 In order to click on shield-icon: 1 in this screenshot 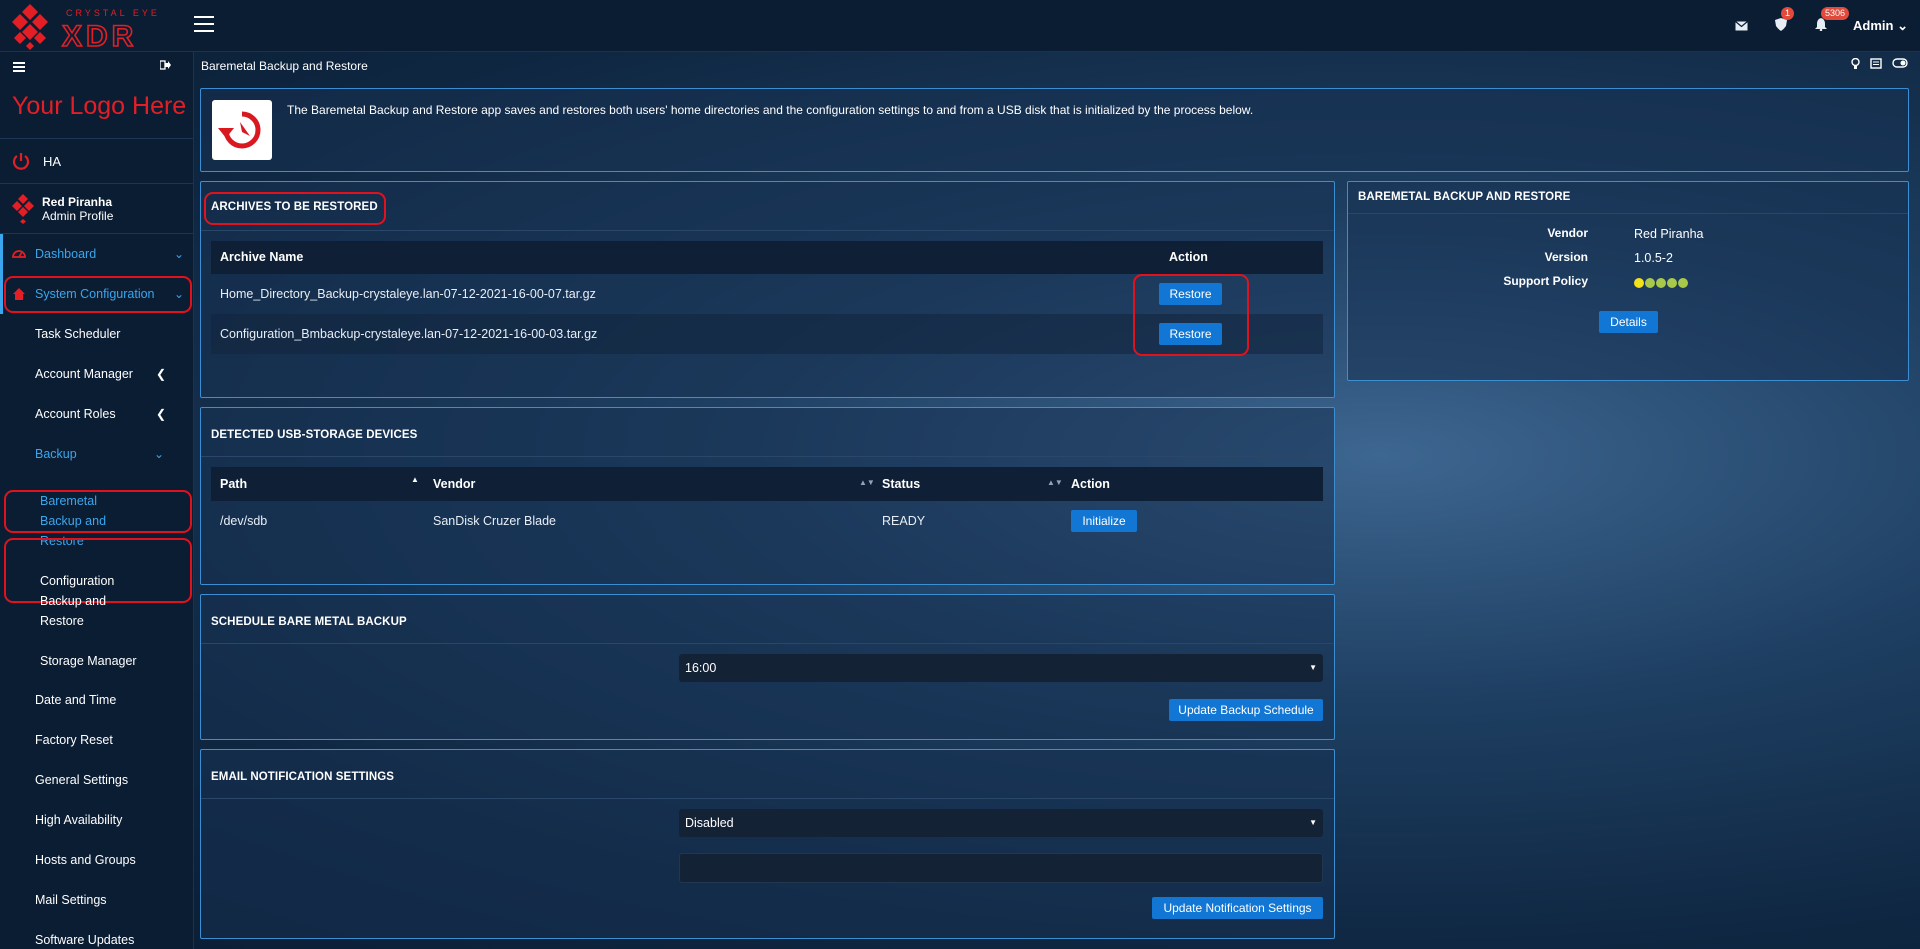, I will do `click(1781, 20)`.